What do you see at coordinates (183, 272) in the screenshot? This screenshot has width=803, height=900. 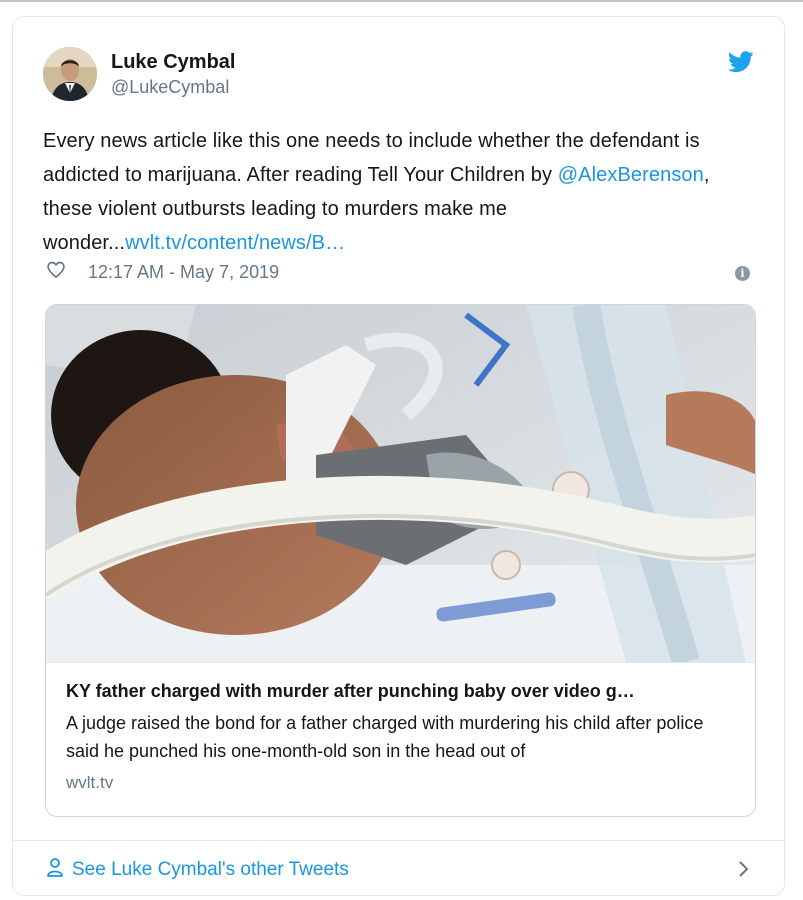 I see `tweet-timestamp: 12:17 AM - May 7, 2019` at bounding box center [183, 272].